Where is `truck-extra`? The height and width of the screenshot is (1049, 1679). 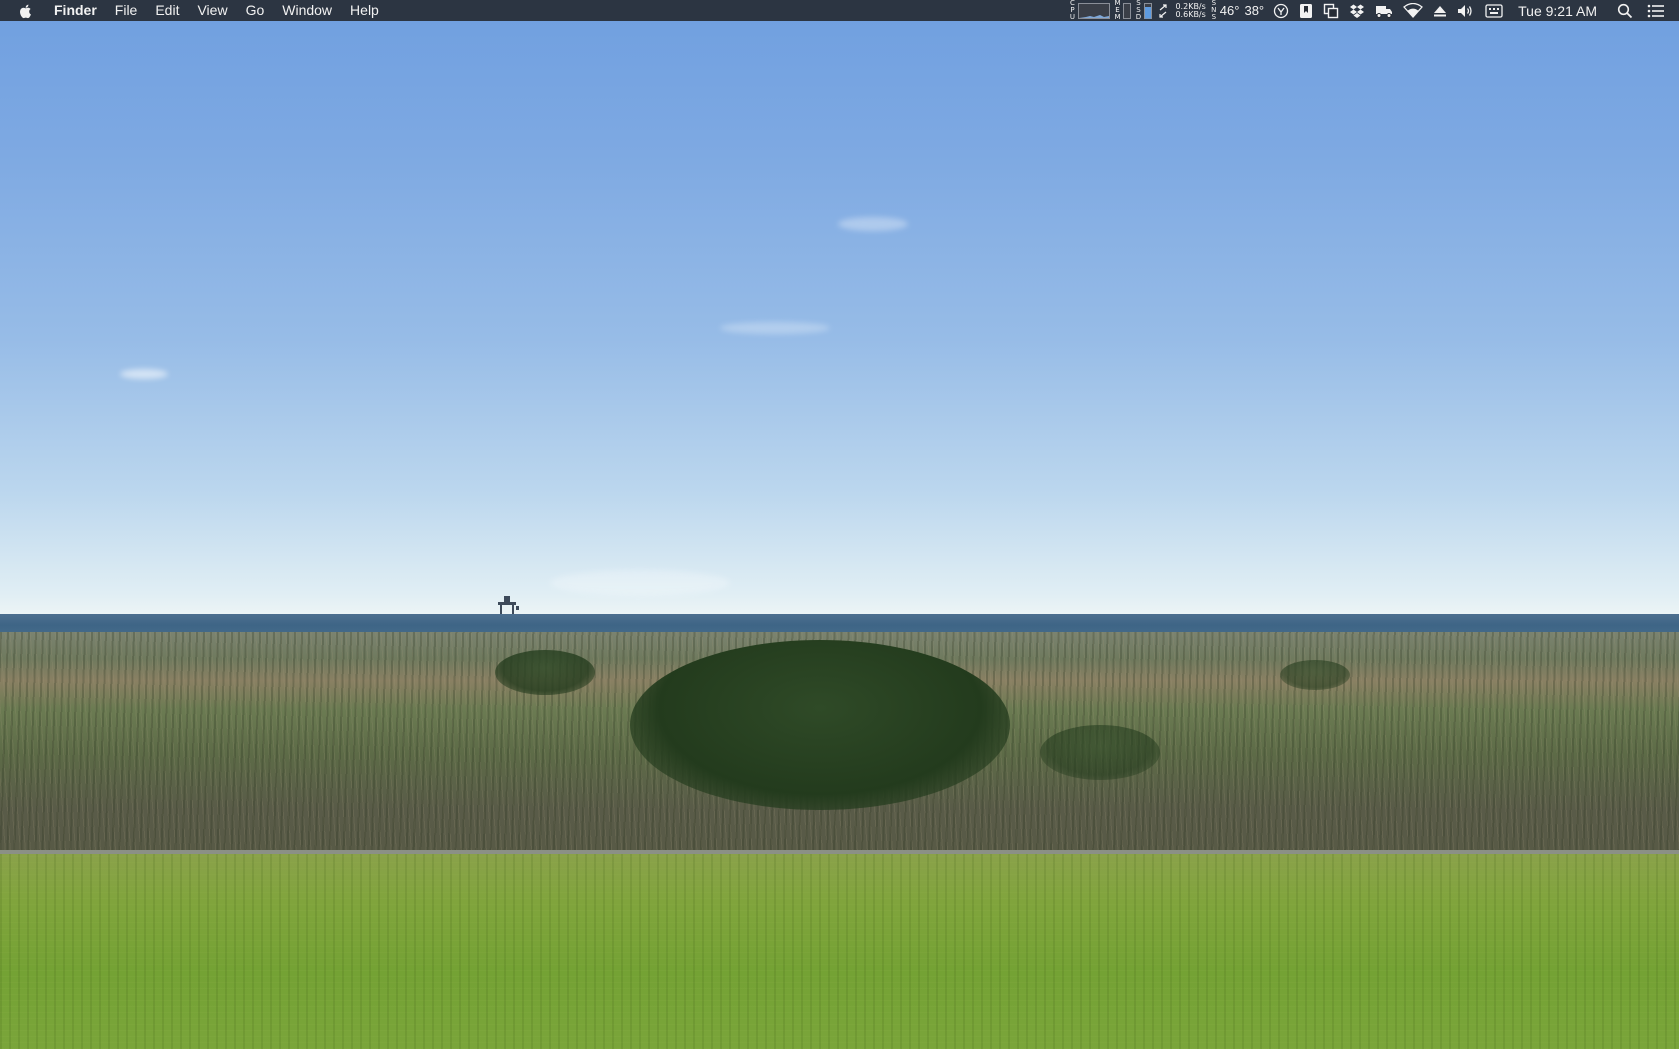
truck-extra is located at coordinates (1384, 10).